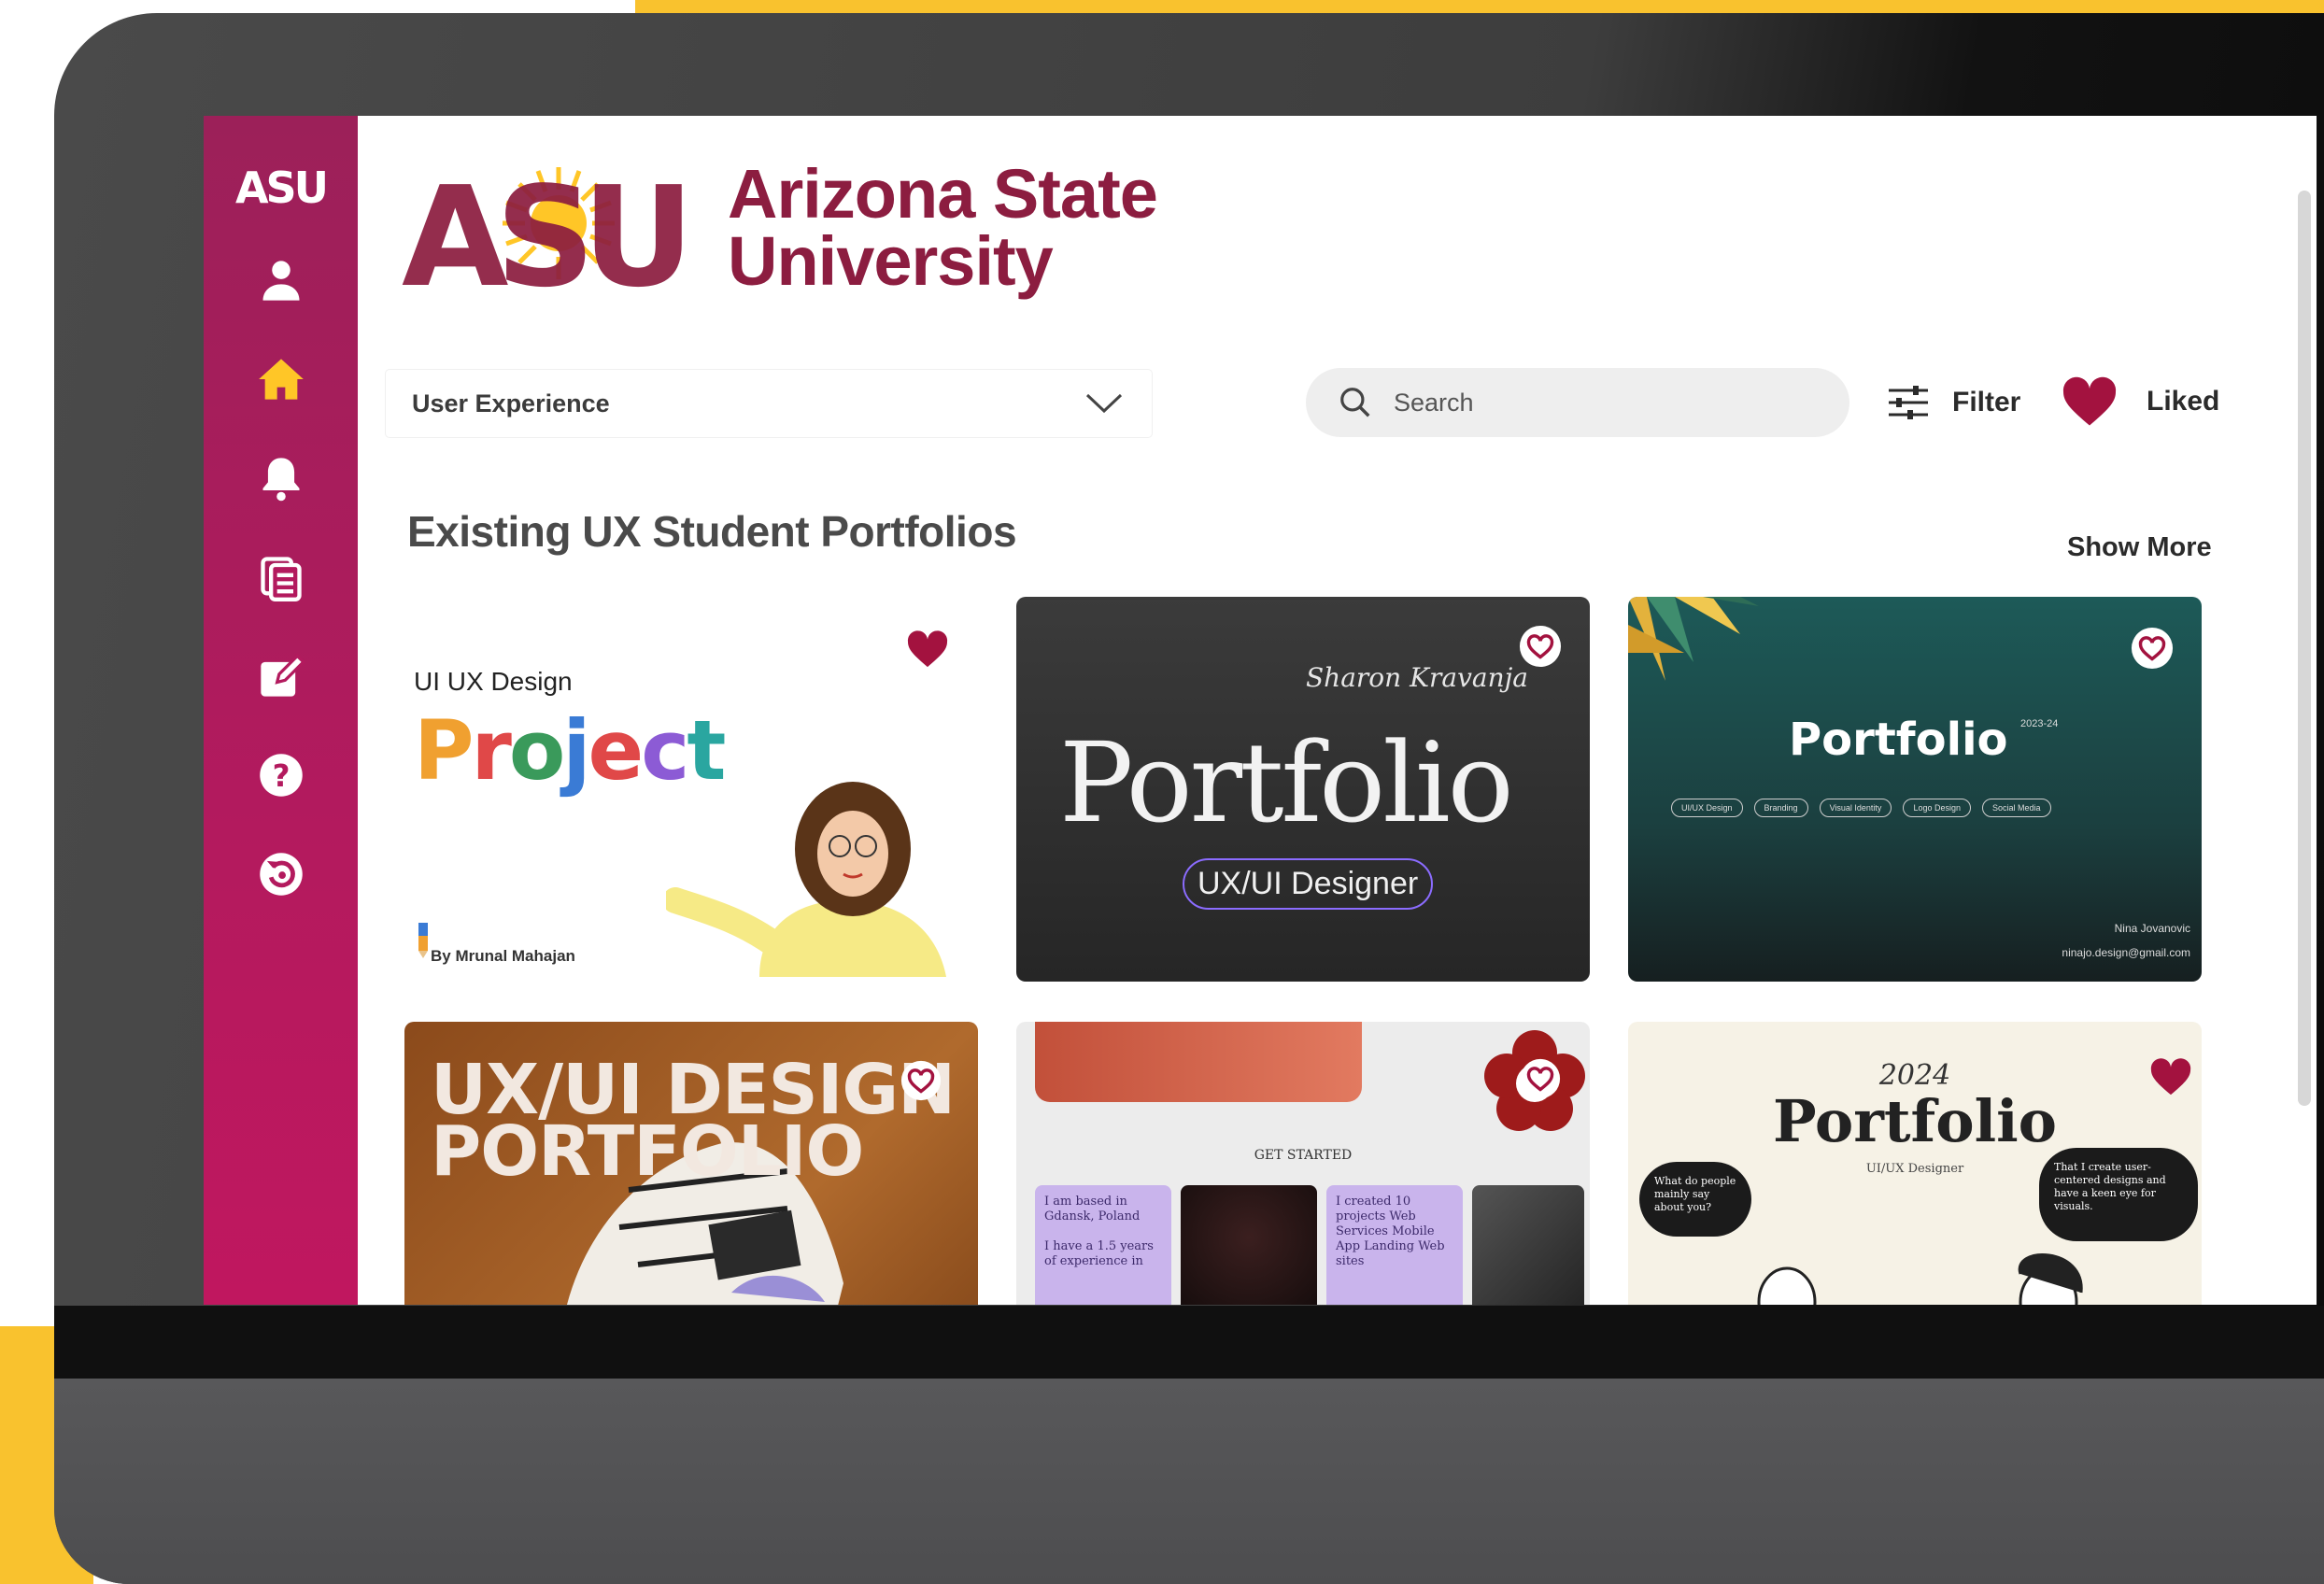  What do you see at coordinates (891, 261) in the screenshot?
I see `university-name-line2: University` at bounding box center [891, 261].